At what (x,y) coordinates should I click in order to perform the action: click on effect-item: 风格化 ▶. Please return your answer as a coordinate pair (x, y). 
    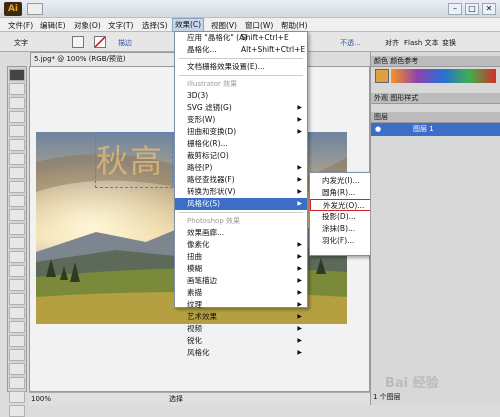
    Looking at the image, I should click on (241, 353).